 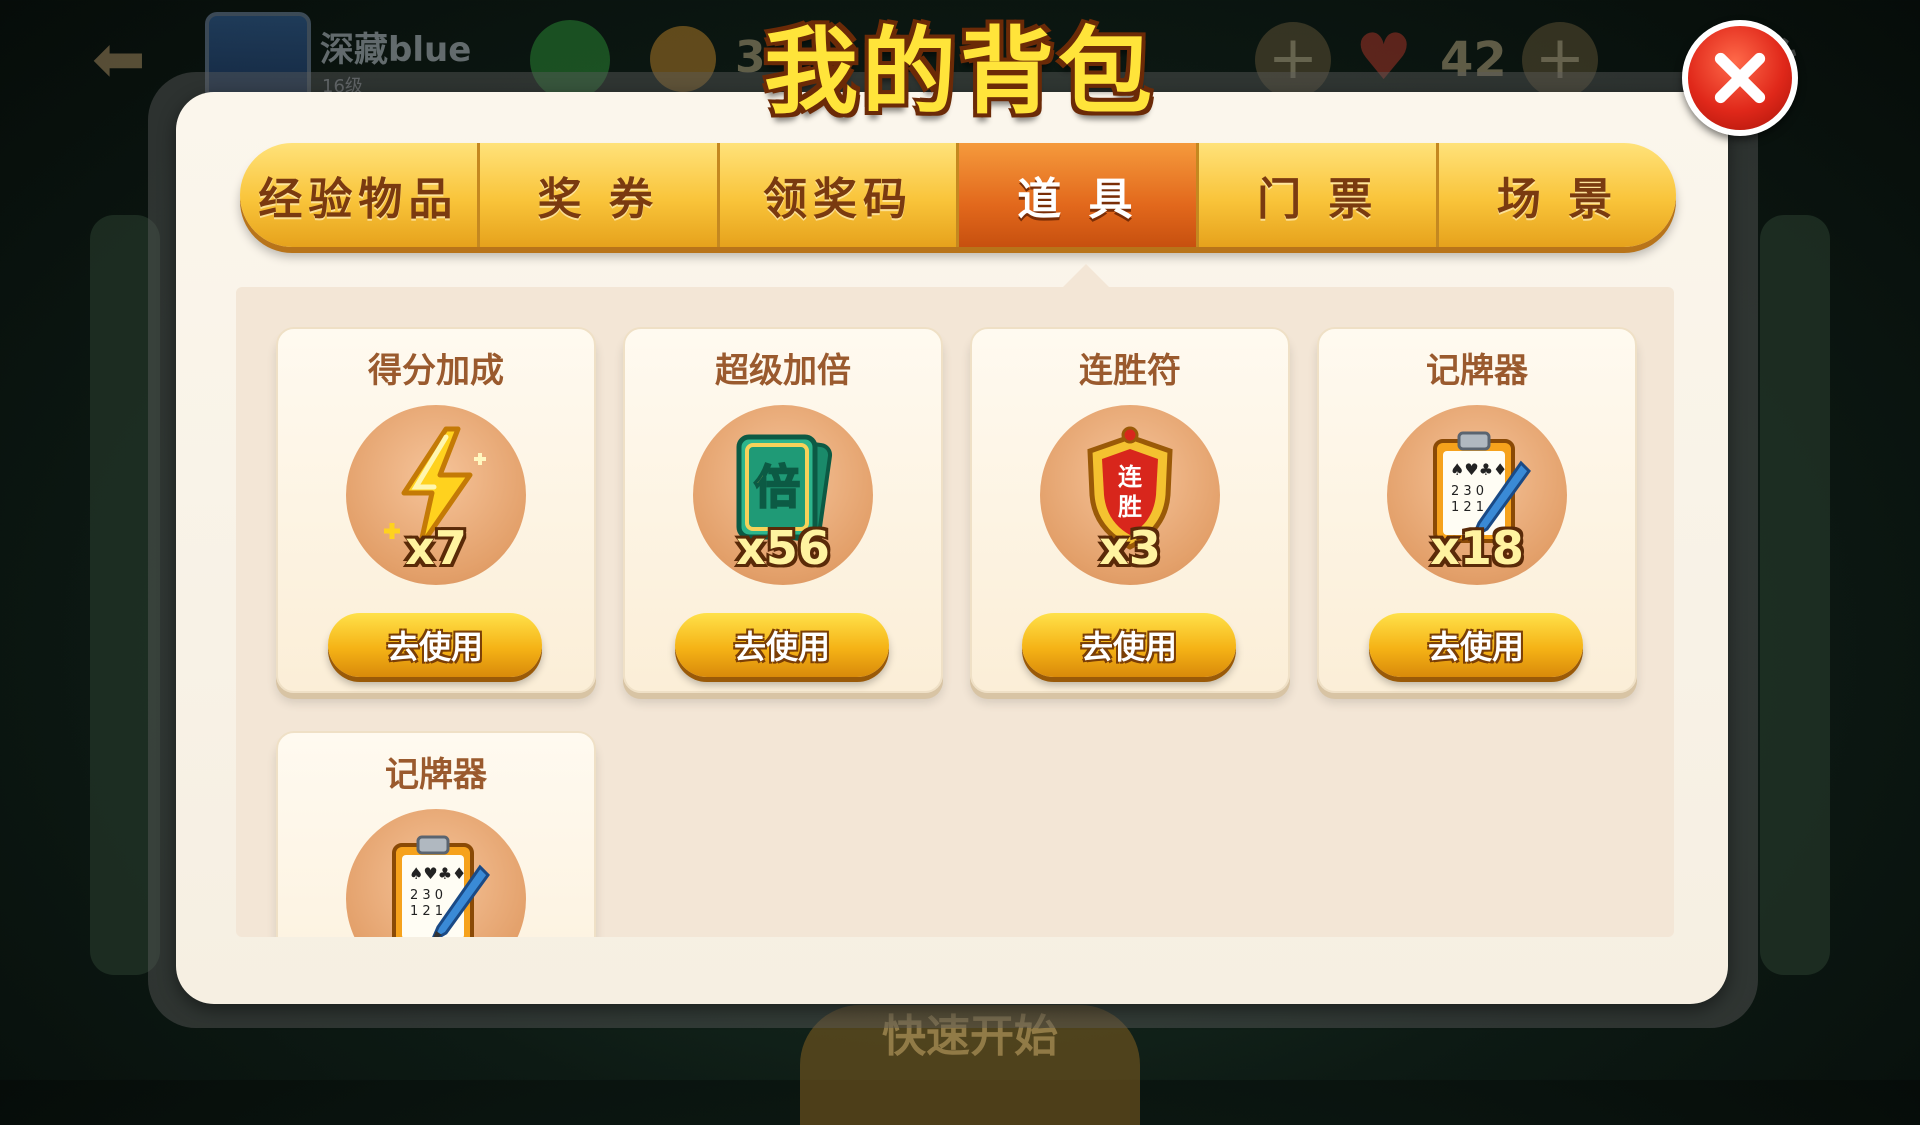 I want to click on tab-tickets: 门 票, so click(x=1319, y=195).